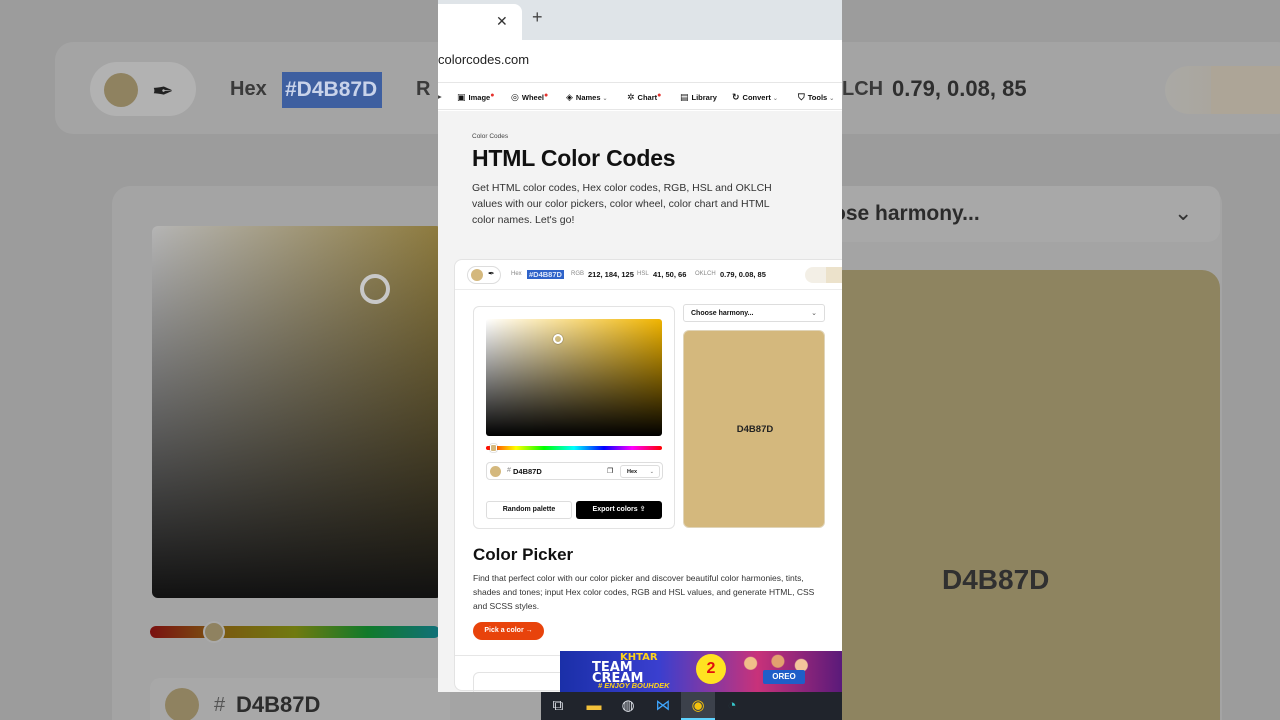 The image size is (1280, 720). What do you see at coordinates (698, 706) in the screenshot?
I see `chrome-icon: ◉` at bounding box center [698, 706].